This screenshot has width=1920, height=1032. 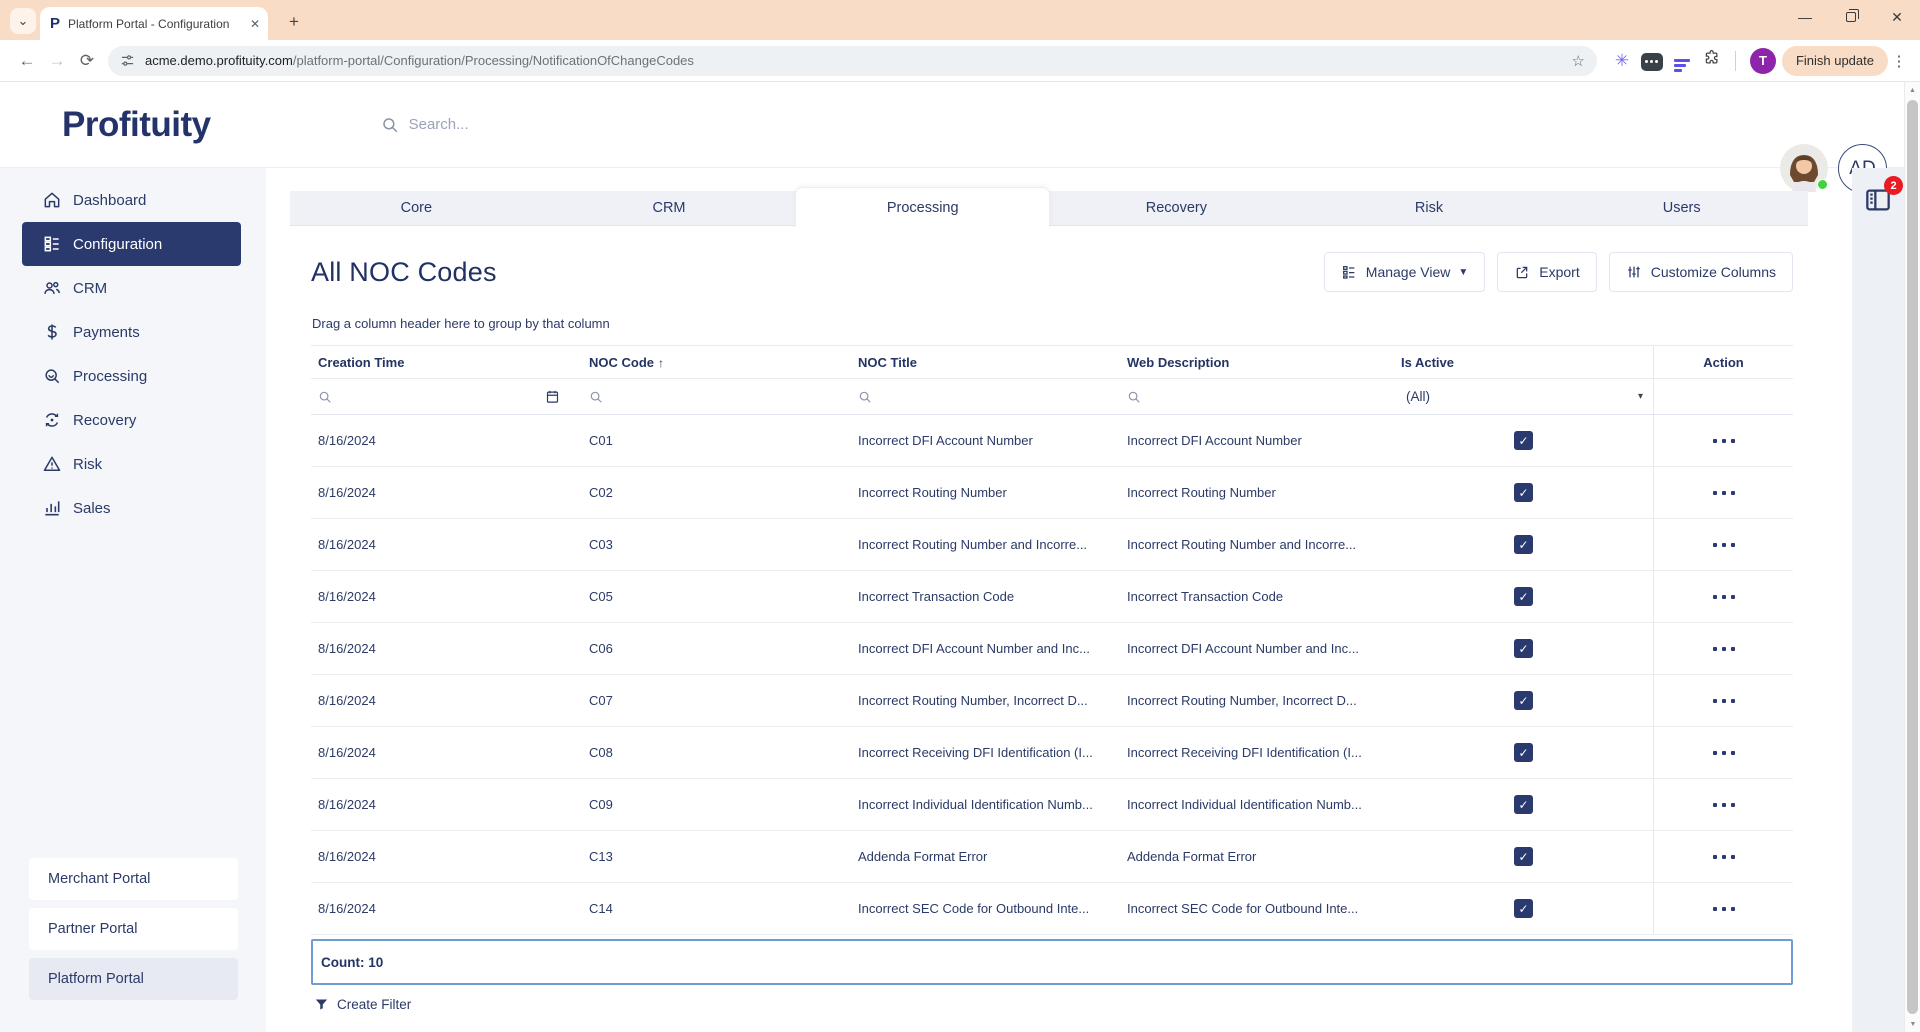 What do you see at coordinates (1523, 396) in the screenshot?
I see `filter-is-active-select: (All) ▾` at bounding box center [1523, 396].